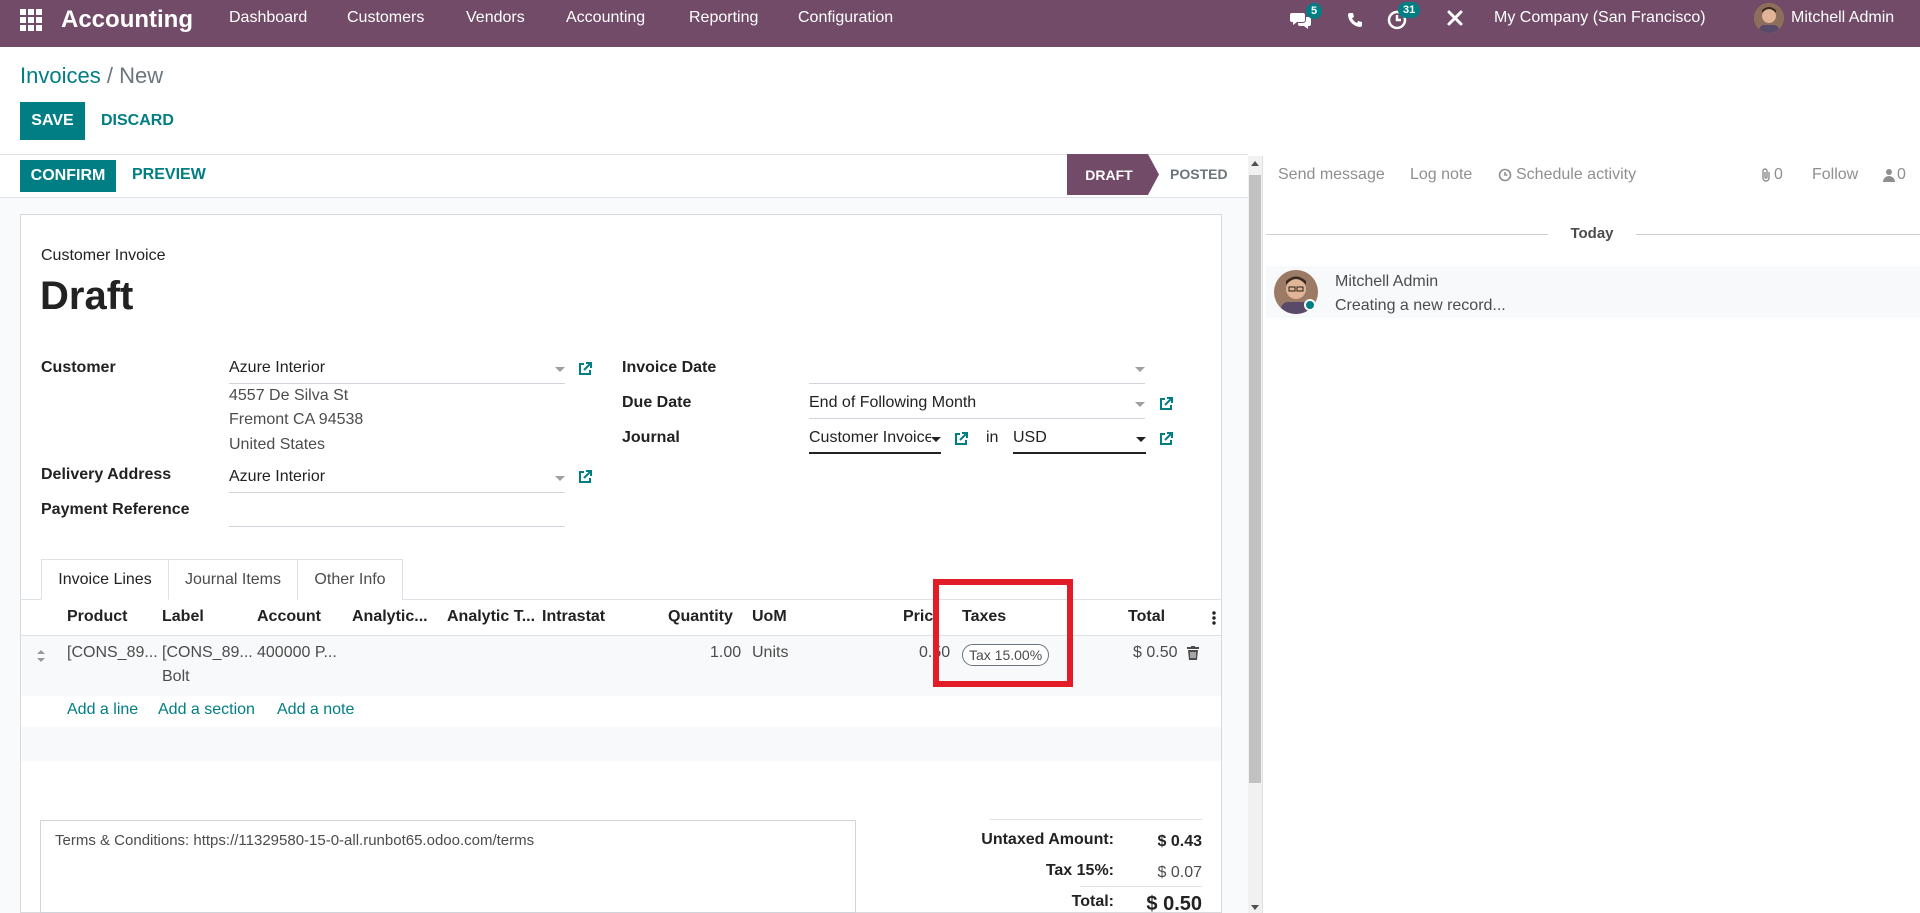  I want to click on empty-row, so click(621, 744).